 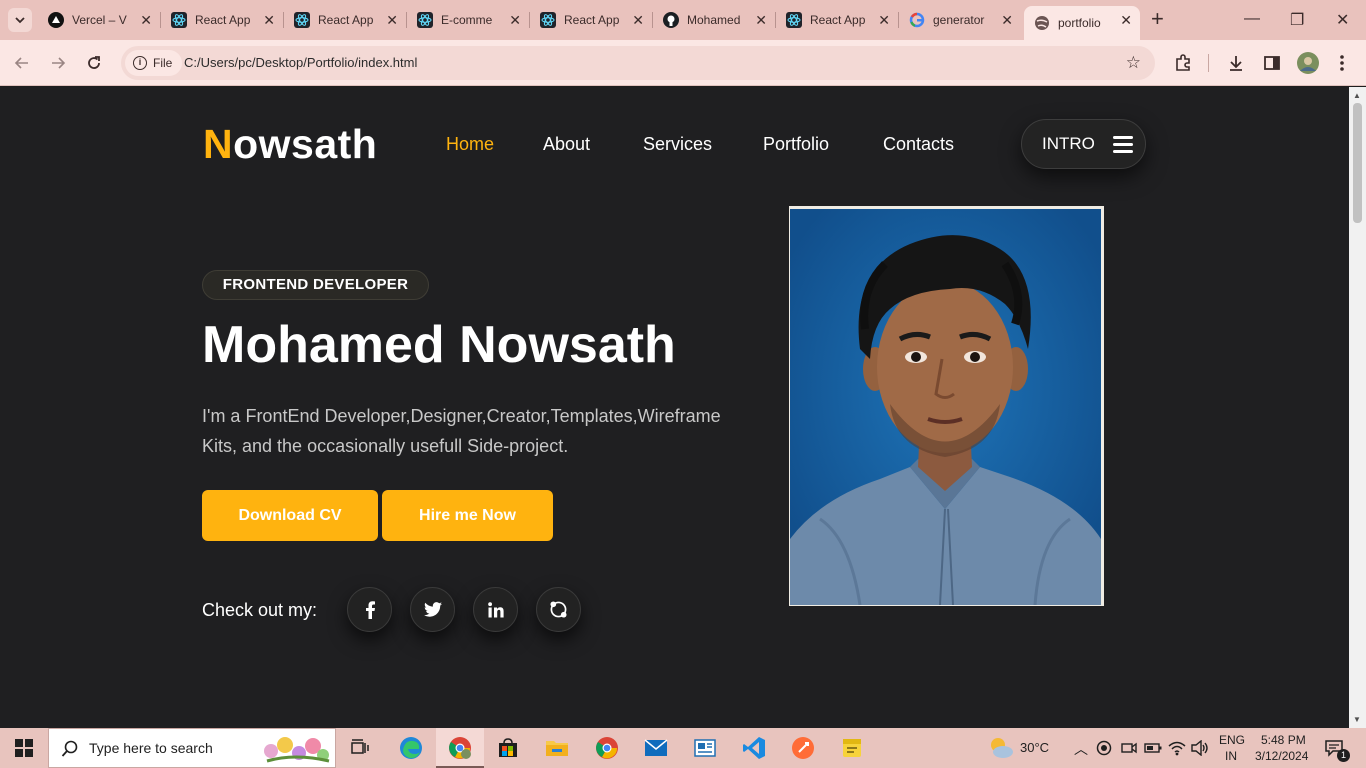 I want to click on taskbar-store, so click(x=508, y=748).